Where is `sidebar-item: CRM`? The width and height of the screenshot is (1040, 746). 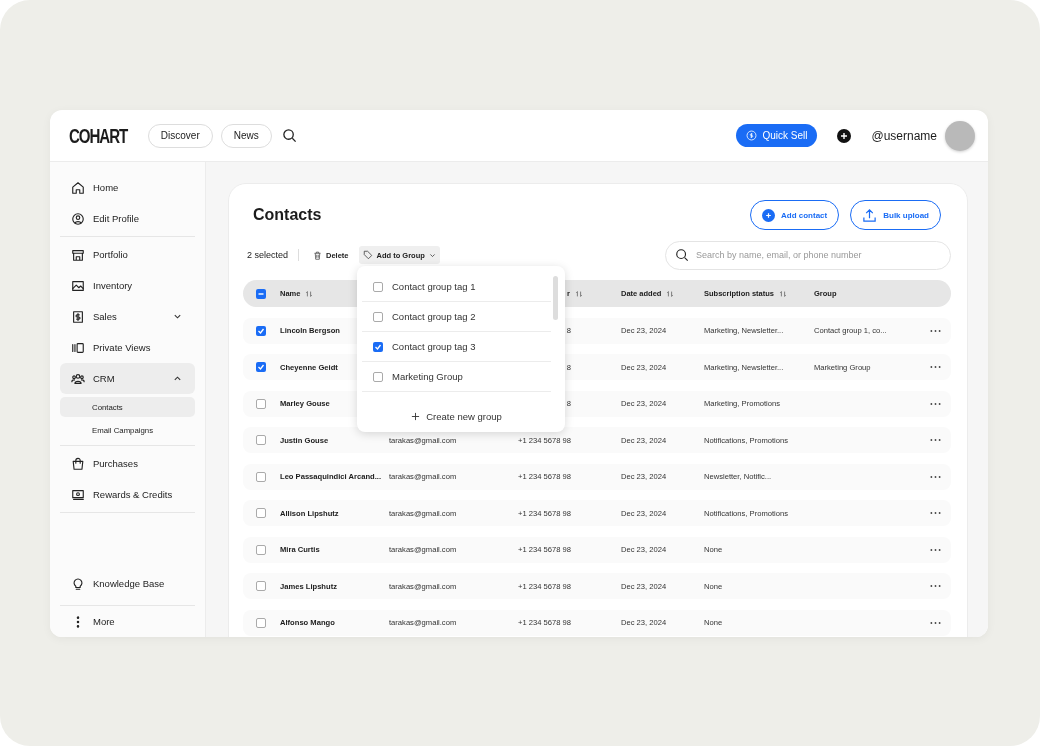 sidebar-item: CRM is located at coordinates (127, 378).